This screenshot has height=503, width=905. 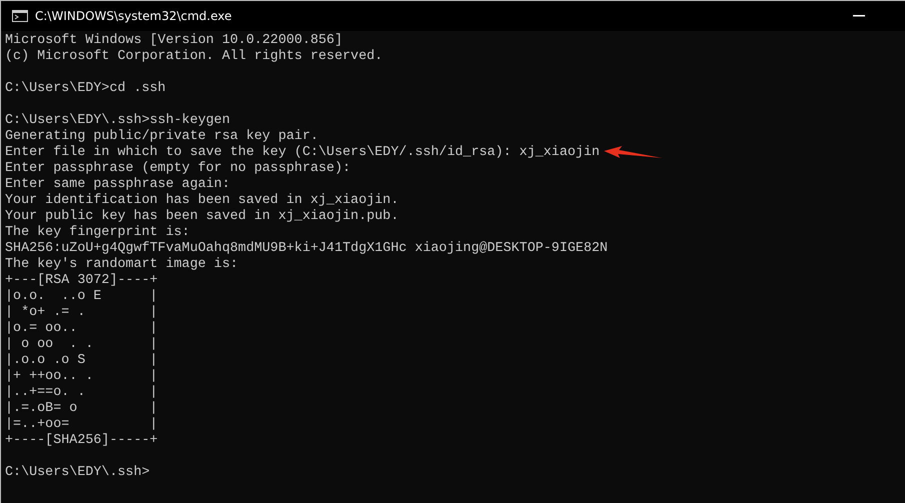 What do you see at coordinates (306, 249) in the screenshot?
I see `console-line: SHA256:uZoU+g4QgwfTFvaMuOahq8mdMU9B+ki+J41TdgX1GHc xiaojing@DESKTOP-9IGE82N` at bounding box center [306, 249].